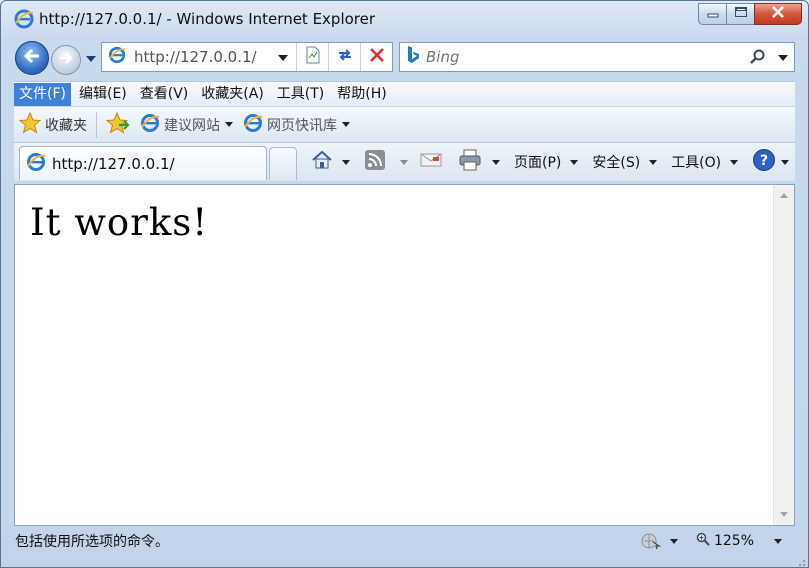  Describe the element at coordinates (92, 542) in the screenshot. I see `status-text: 包括使用所选项的命令。` at that location.